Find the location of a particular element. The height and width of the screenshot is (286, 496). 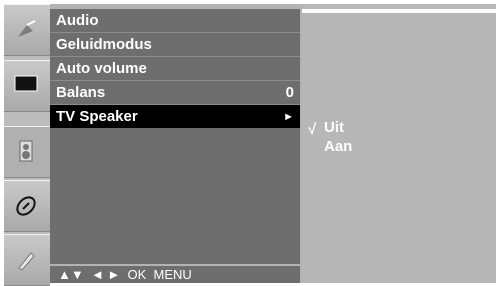

checkmark-icon: √ is located at coordinates (312, 129).